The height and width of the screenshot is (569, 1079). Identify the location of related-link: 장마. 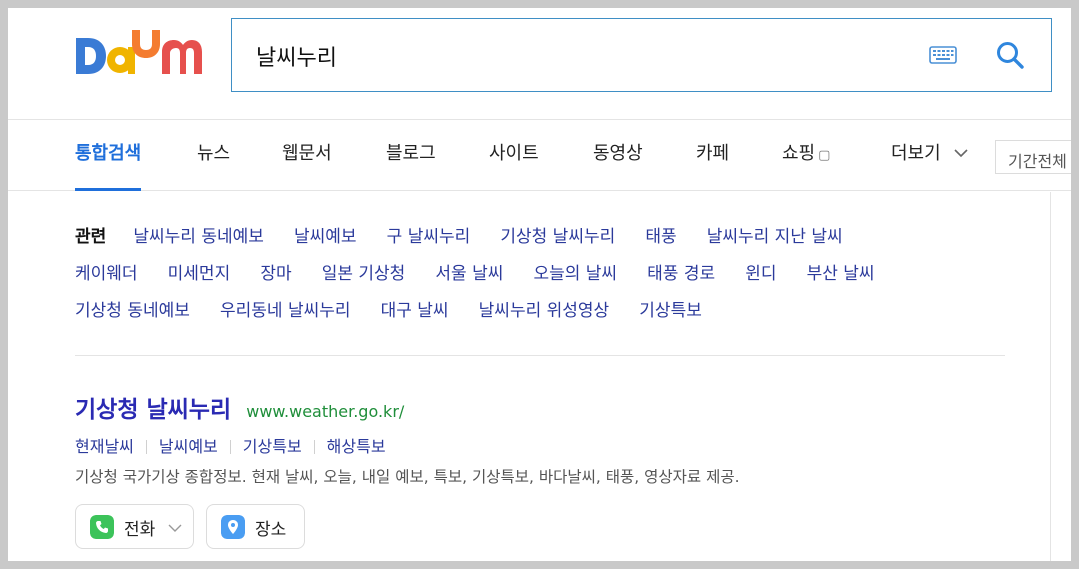
(275, 274).